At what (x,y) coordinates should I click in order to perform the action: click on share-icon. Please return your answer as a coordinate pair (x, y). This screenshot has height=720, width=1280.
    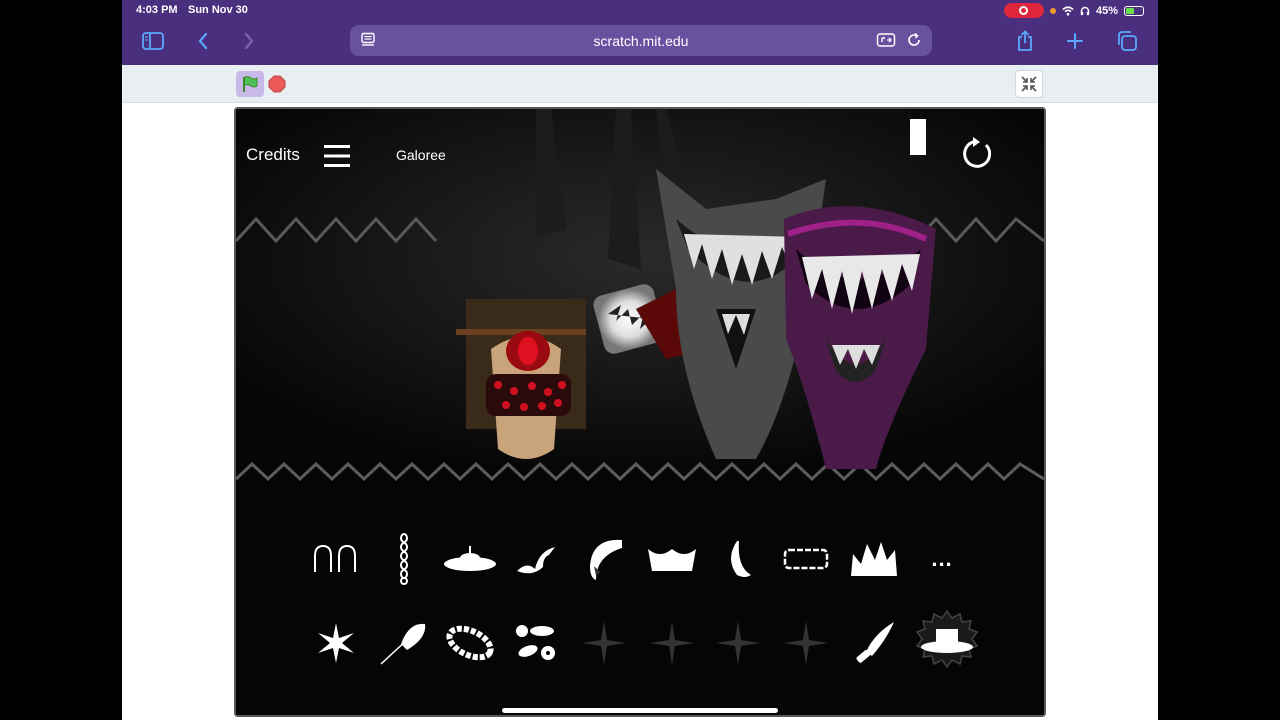
    Looking at the image, I should click on (1025, 40).